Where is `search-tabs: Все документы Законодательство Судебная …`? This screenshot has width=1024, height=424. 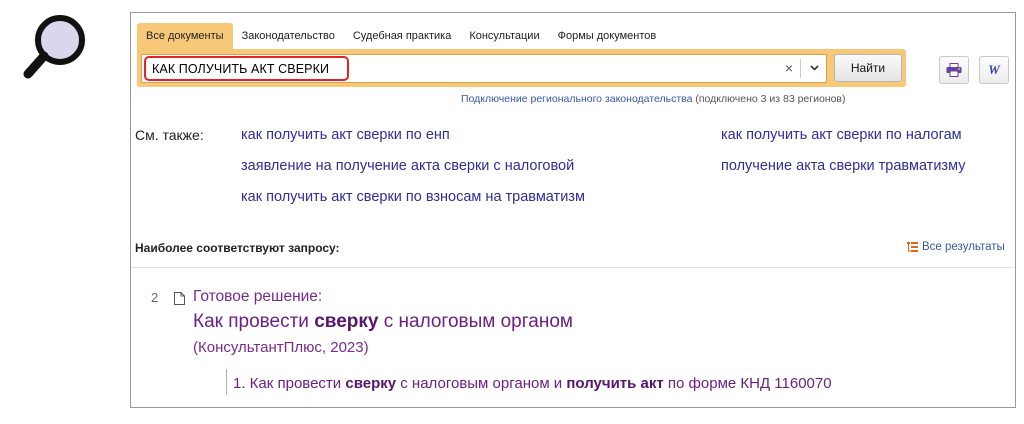
search-tabs: Все документы Законодательство Судебная … is located at coordinates (401, 36).